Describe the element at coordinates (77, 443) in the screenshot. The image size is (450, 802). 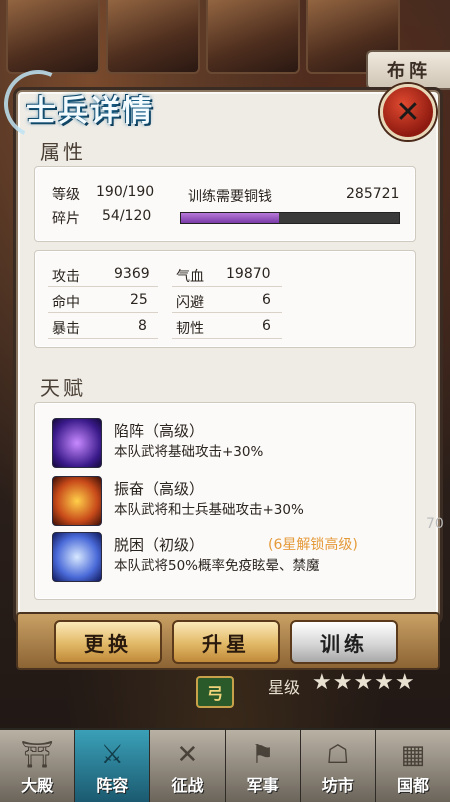
I see `warrior-purple-icon` at that location.